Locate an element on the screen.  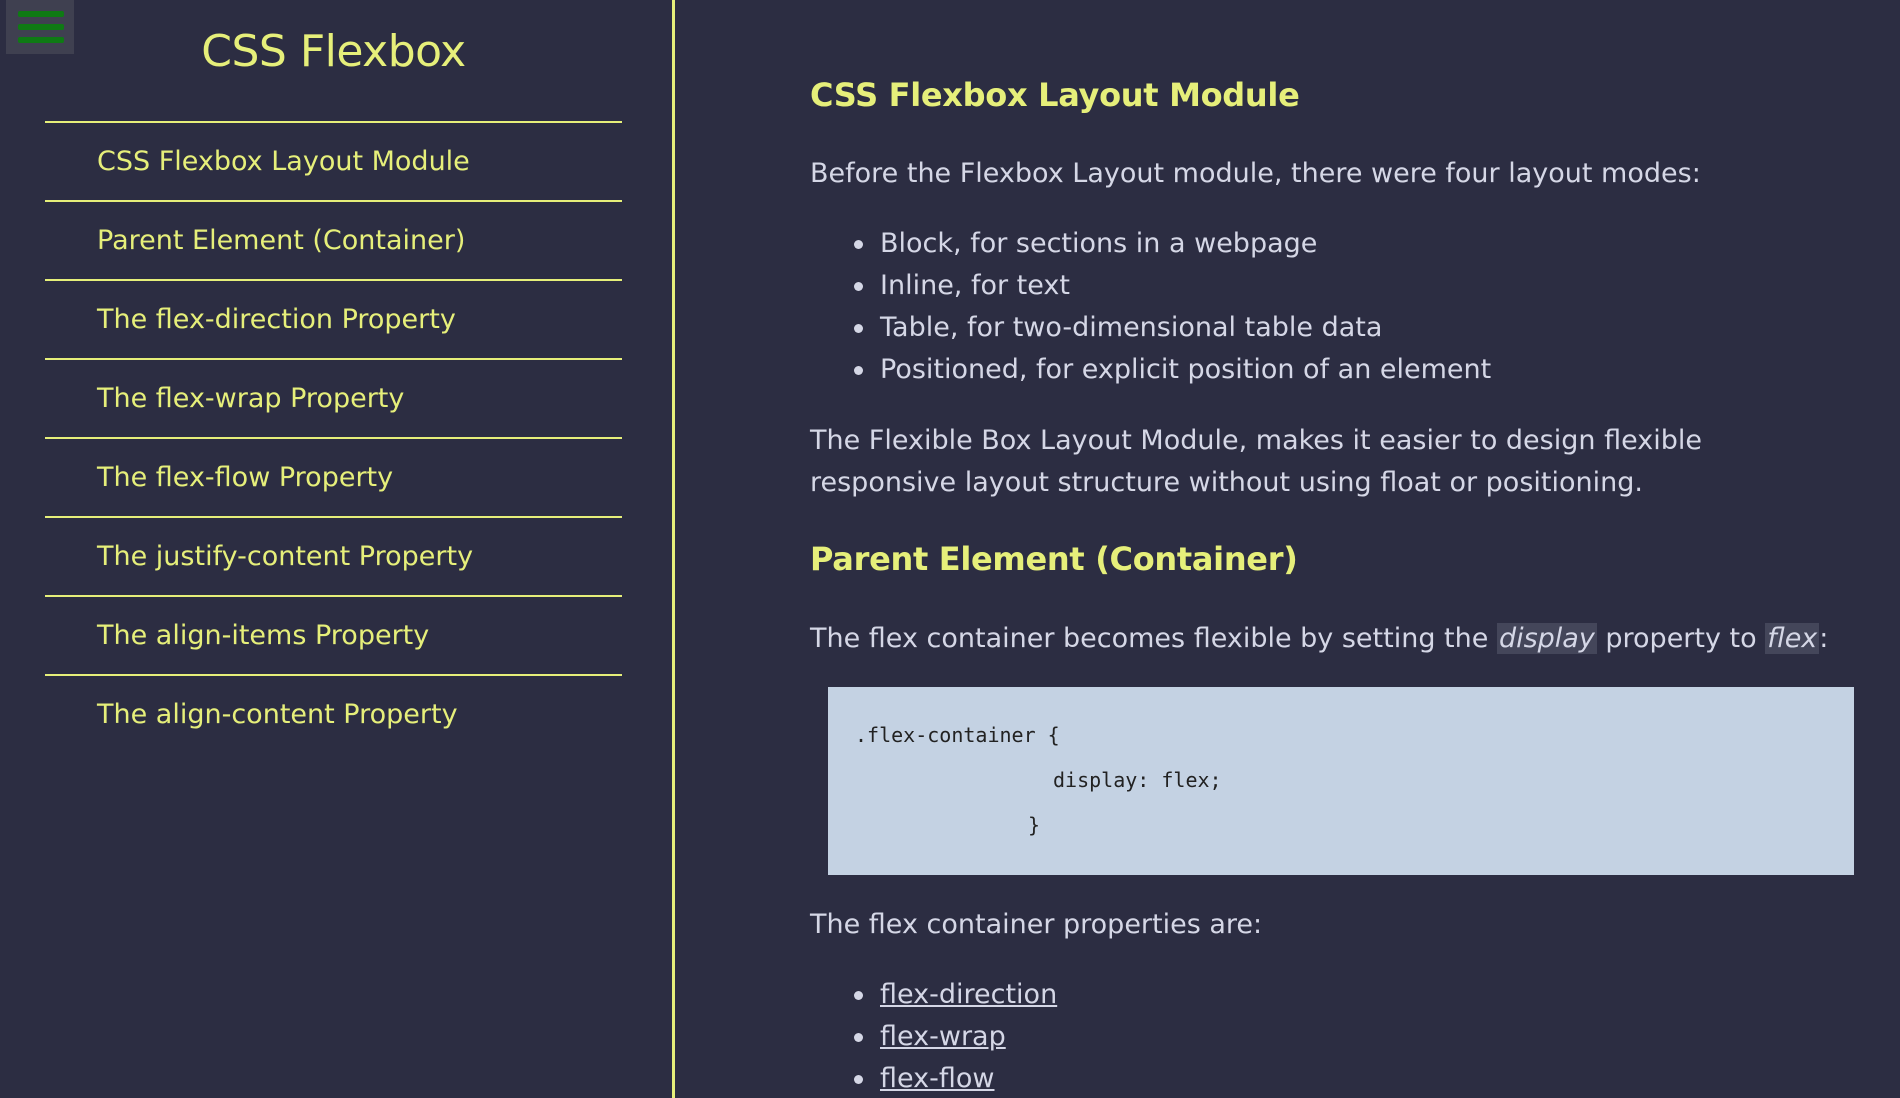
paragraph-text: : is located at coordinates (1824, 638).